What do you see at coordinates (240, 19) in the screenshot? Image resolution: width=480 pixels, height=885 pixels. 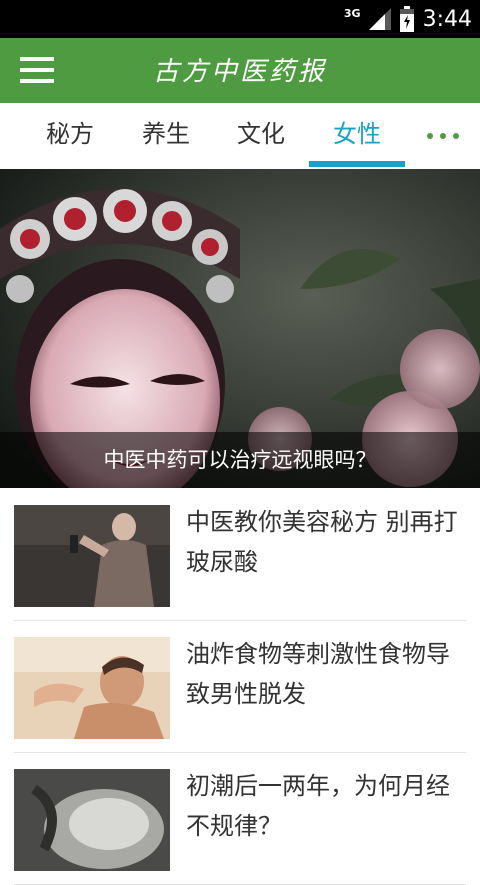 I see `status-bar: 3G 3:44` at bounding box center [240, 19].